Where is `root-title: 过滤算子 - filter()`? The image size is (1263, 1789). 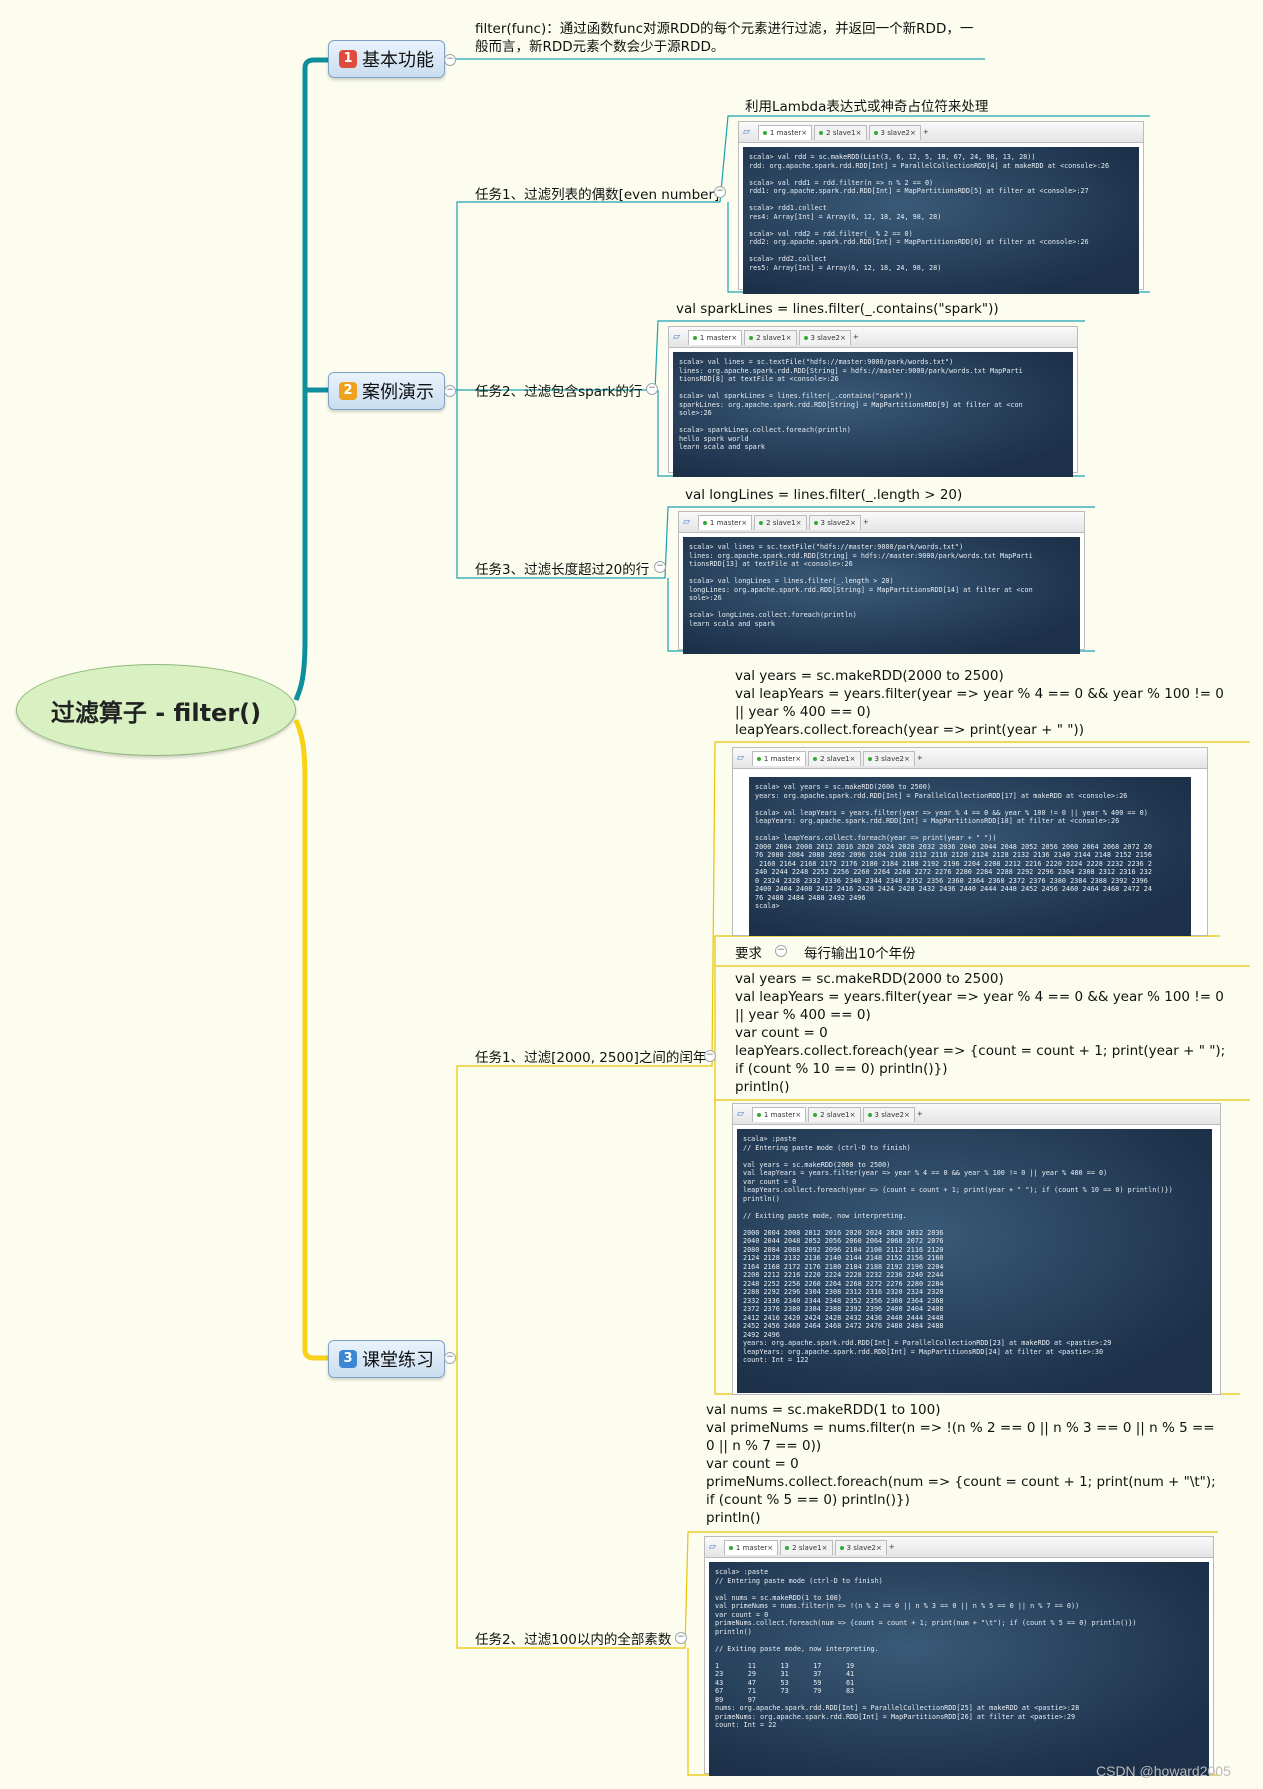
root-title: 过滤算子 - filter() is located at coordinates (156, 712).